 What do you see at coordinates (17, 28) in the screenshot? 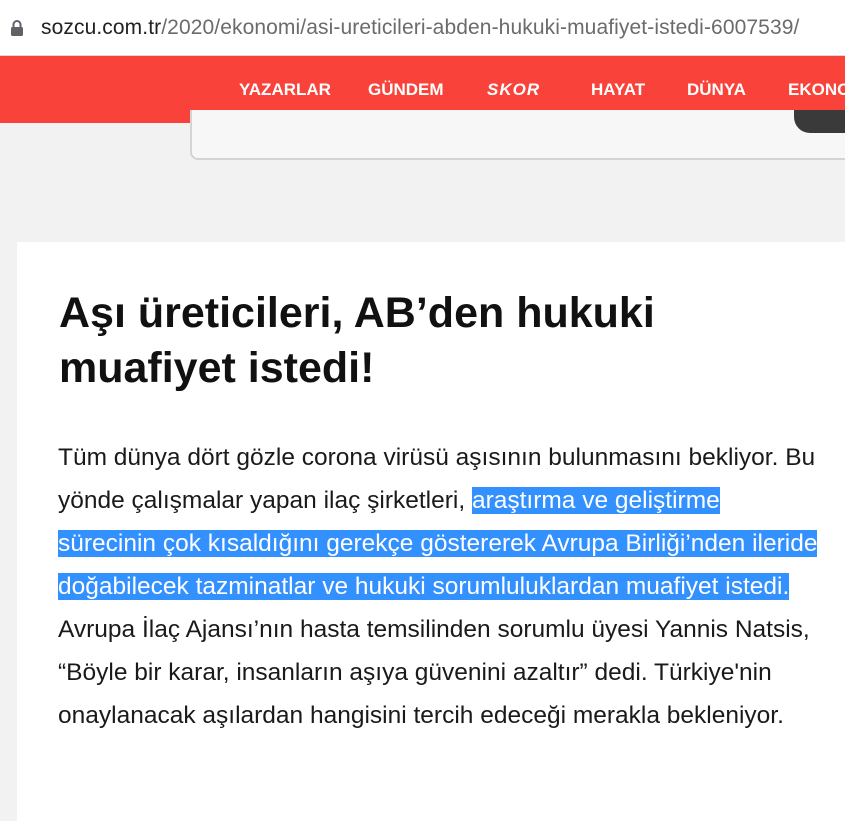
I see `lock-icon` at bounding box center [17, 28].